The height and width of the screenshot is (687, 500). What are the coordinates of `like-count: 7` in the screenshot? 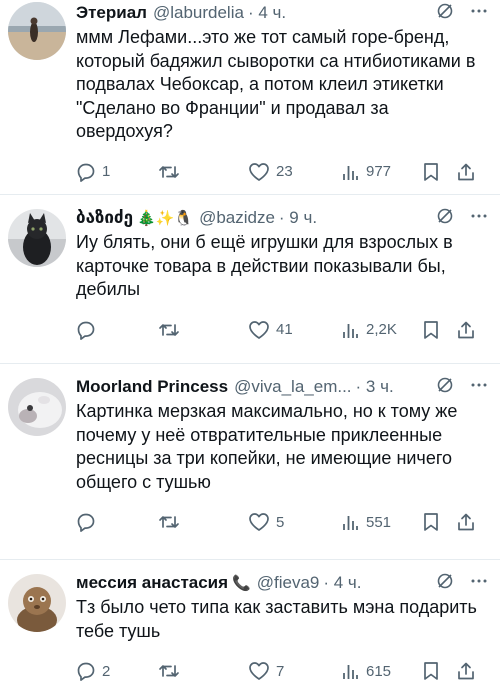 It's located at (280, 671).